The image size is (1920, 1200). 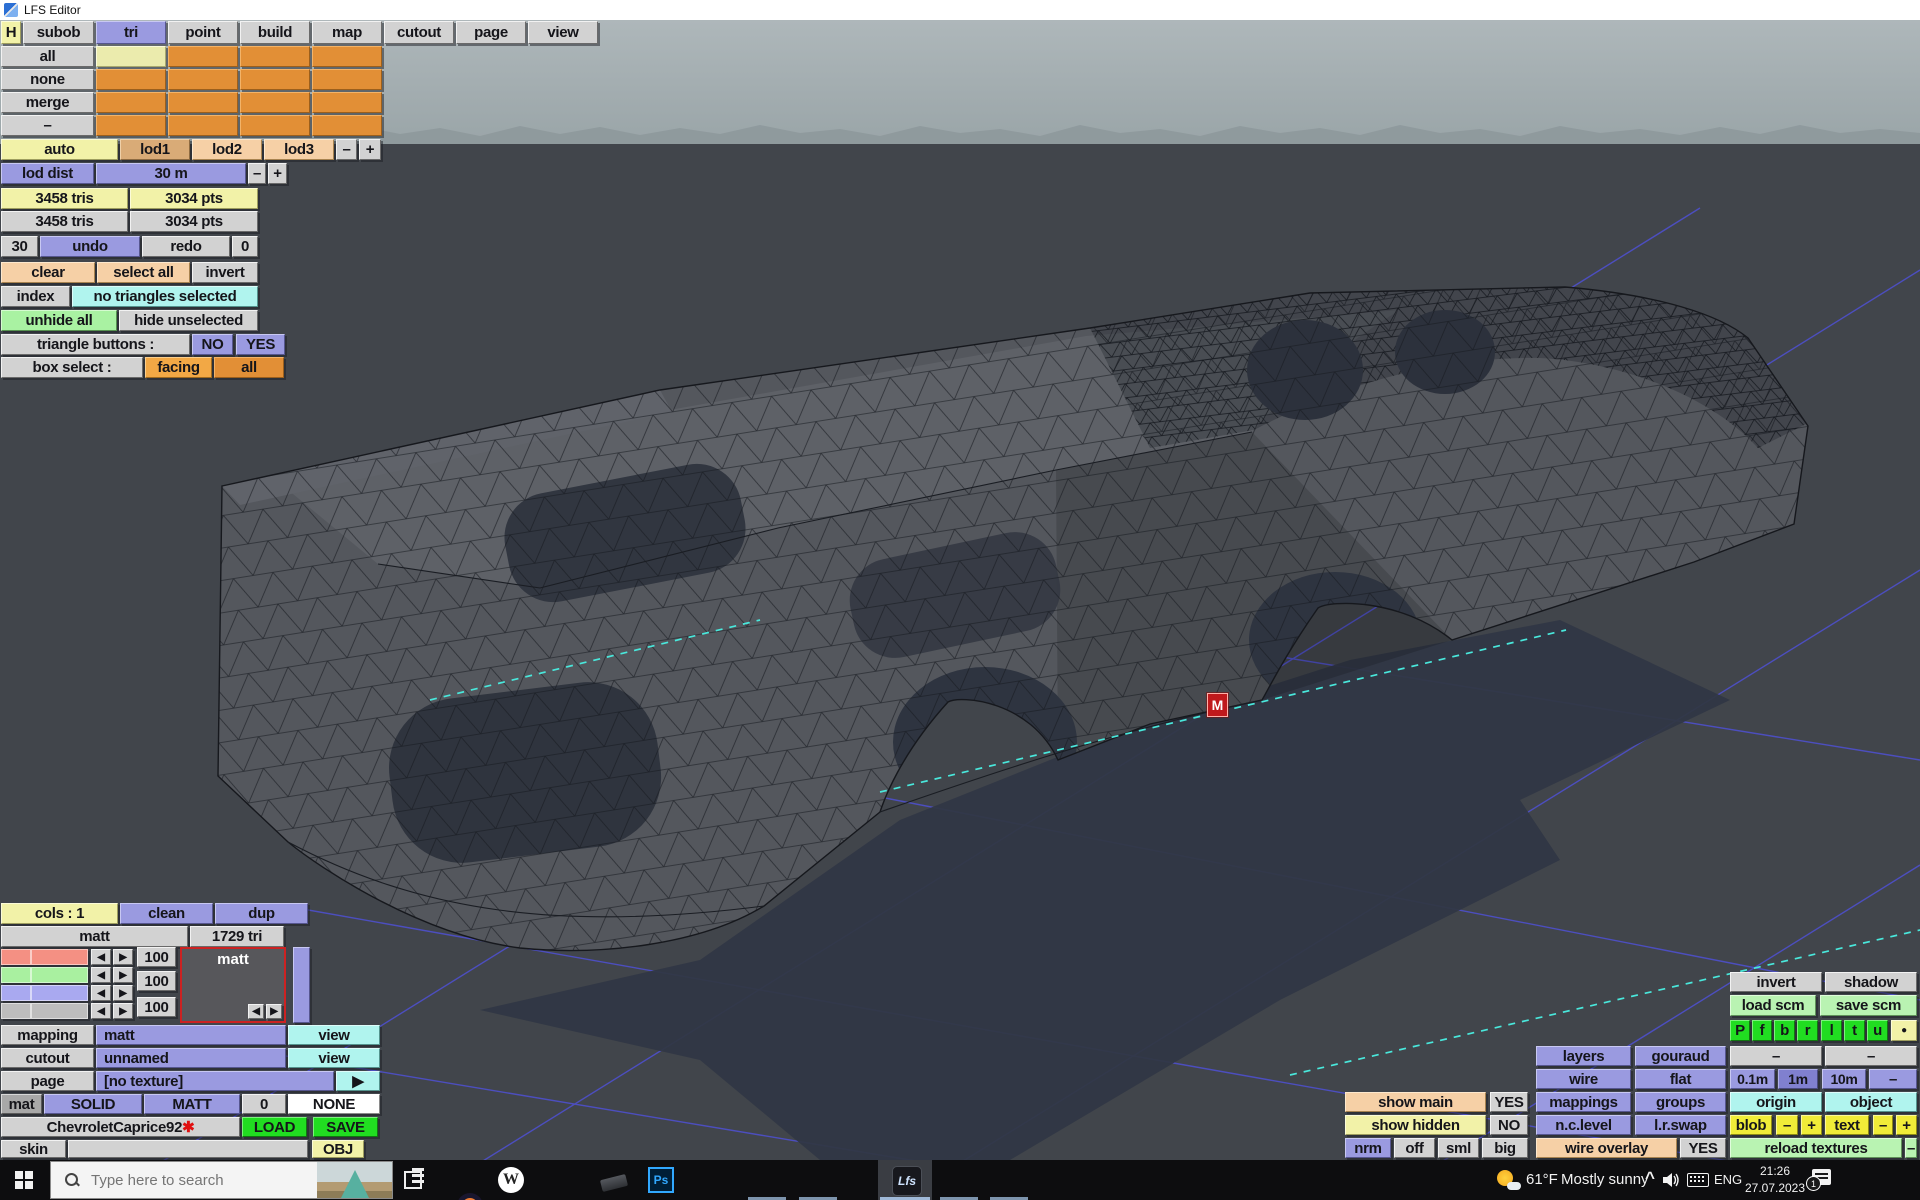 I want to click on lod-auto-button: auto, so click(x=59, y=149).